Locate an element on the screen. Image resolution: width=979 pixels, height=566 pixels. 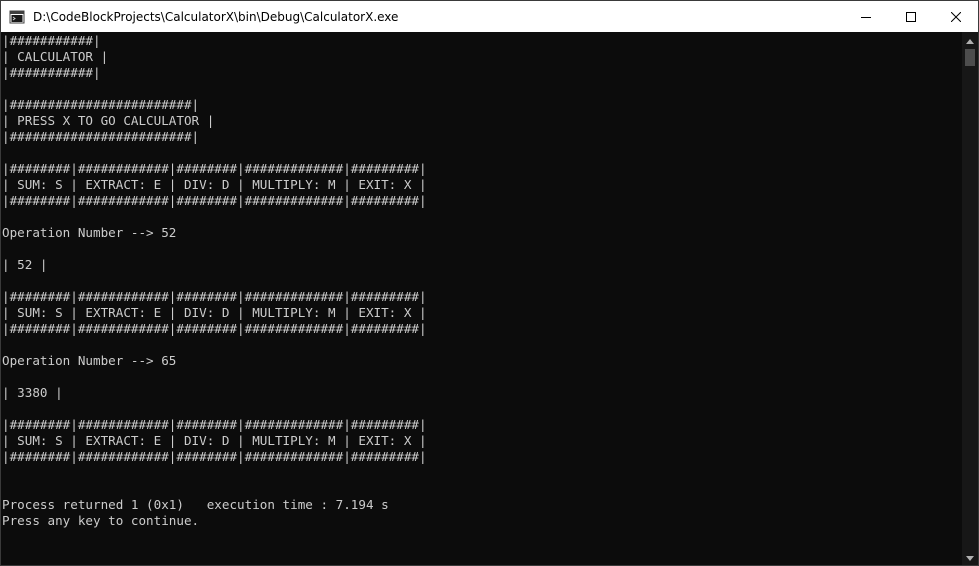
maximize-button is located at coordinates (910, 16).